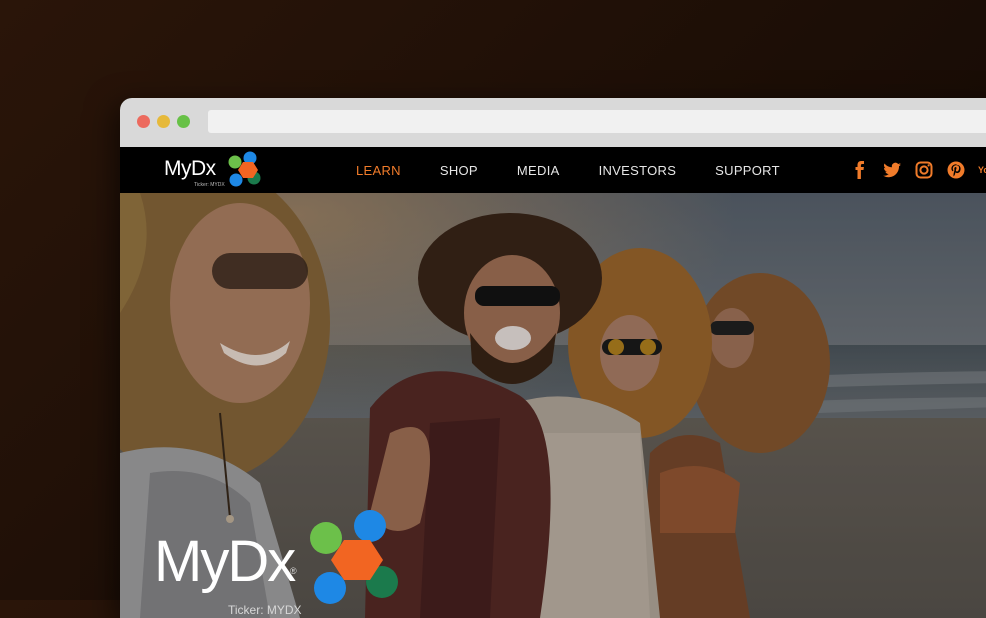 The image size is (986, 618). What do you see at coordinates (219, 170) in the screenshot?
I see `site-logo: MyDx Ticker: MYDX` at bounding box center [219, 170].